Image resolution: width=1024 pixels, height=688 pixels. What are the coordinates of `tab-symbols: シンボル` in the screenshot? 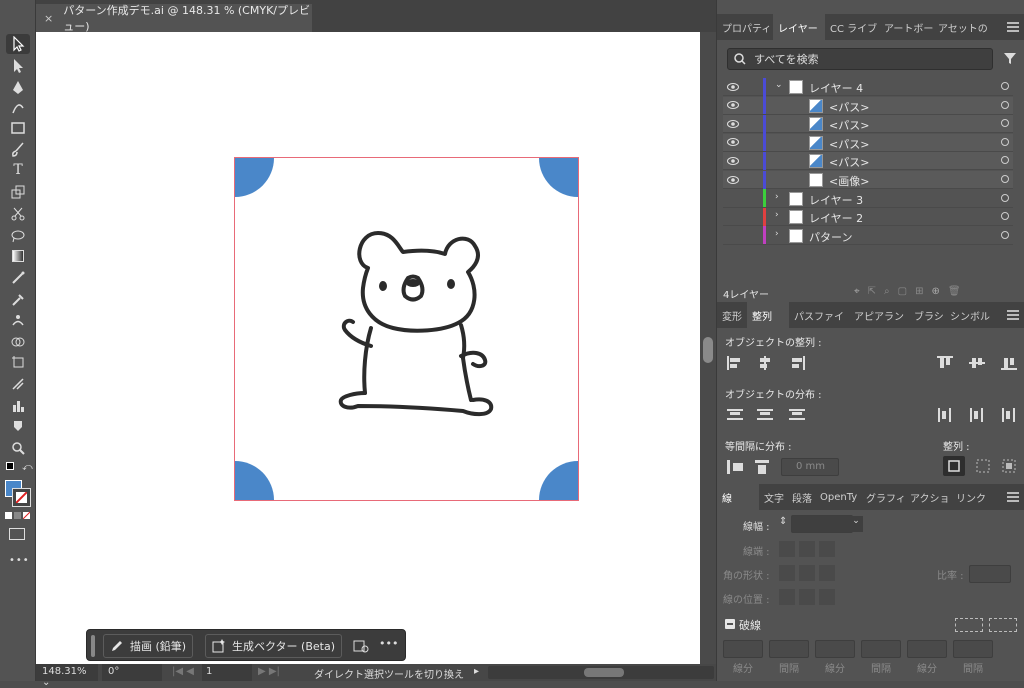 It's located at (970, 315).